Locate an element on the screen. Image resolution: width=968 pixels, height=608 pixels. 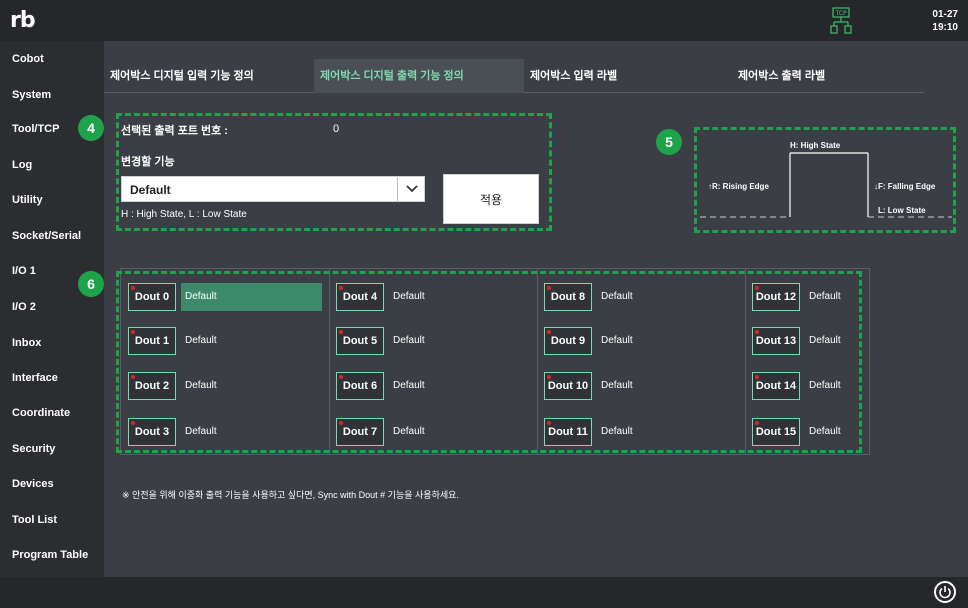
sidebar-item-coordinate: Coordinate is located at coordinates (41, 413).